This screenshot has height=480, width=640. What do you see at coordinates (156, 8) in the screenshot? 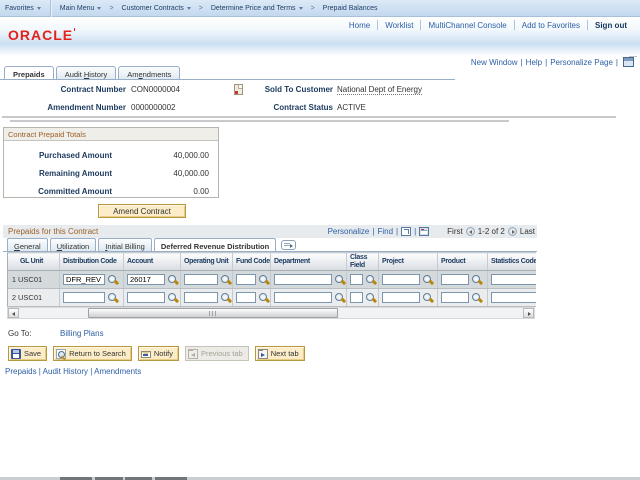
I see `crumb-customer-contracts: Customer Contracts` at bounding box center [156, 8].